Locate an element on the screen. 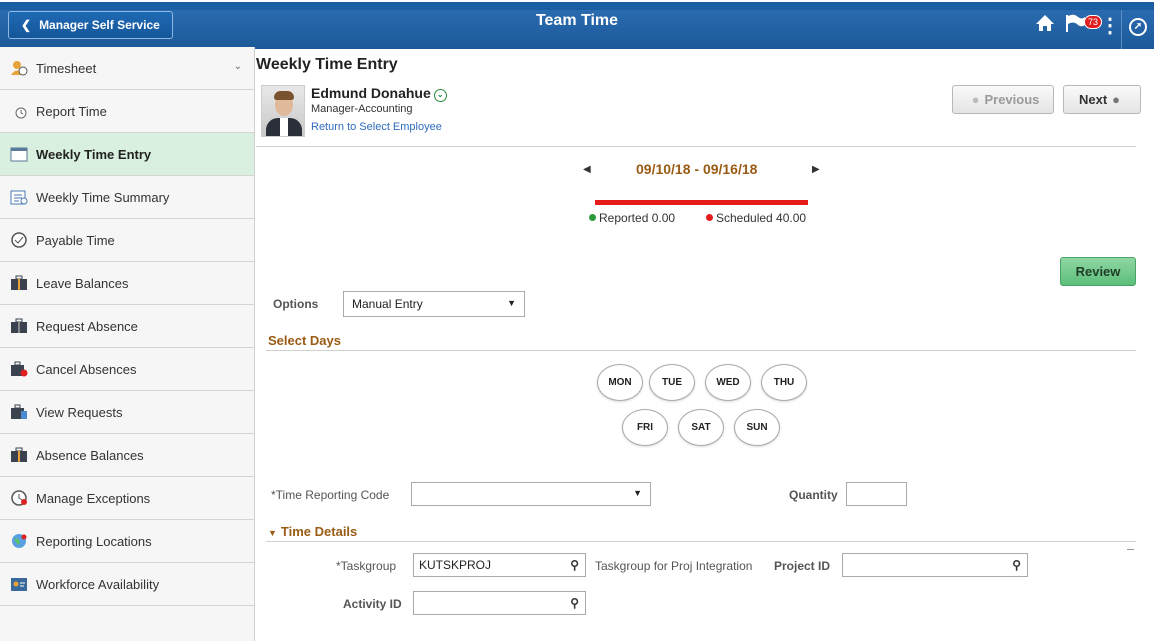 The width and height of the screenshot is (1154, 641). more-actions-icon: ⋮ is located at coordinates (1110, 26).